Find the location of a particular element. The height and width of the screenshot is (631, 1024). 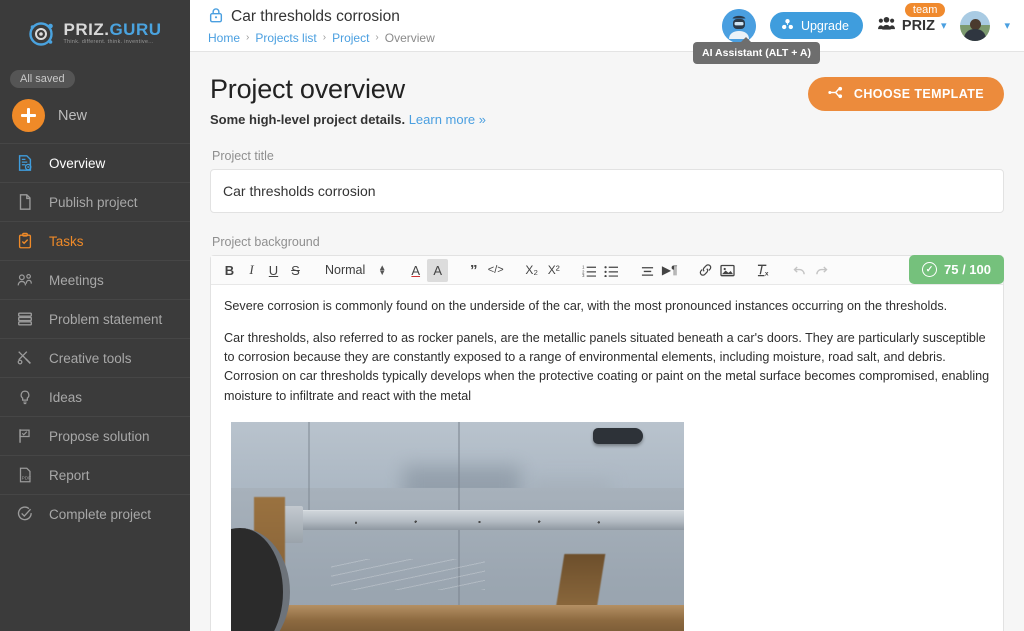

subscript-button: X₂ is located at coordinates (531, 270).